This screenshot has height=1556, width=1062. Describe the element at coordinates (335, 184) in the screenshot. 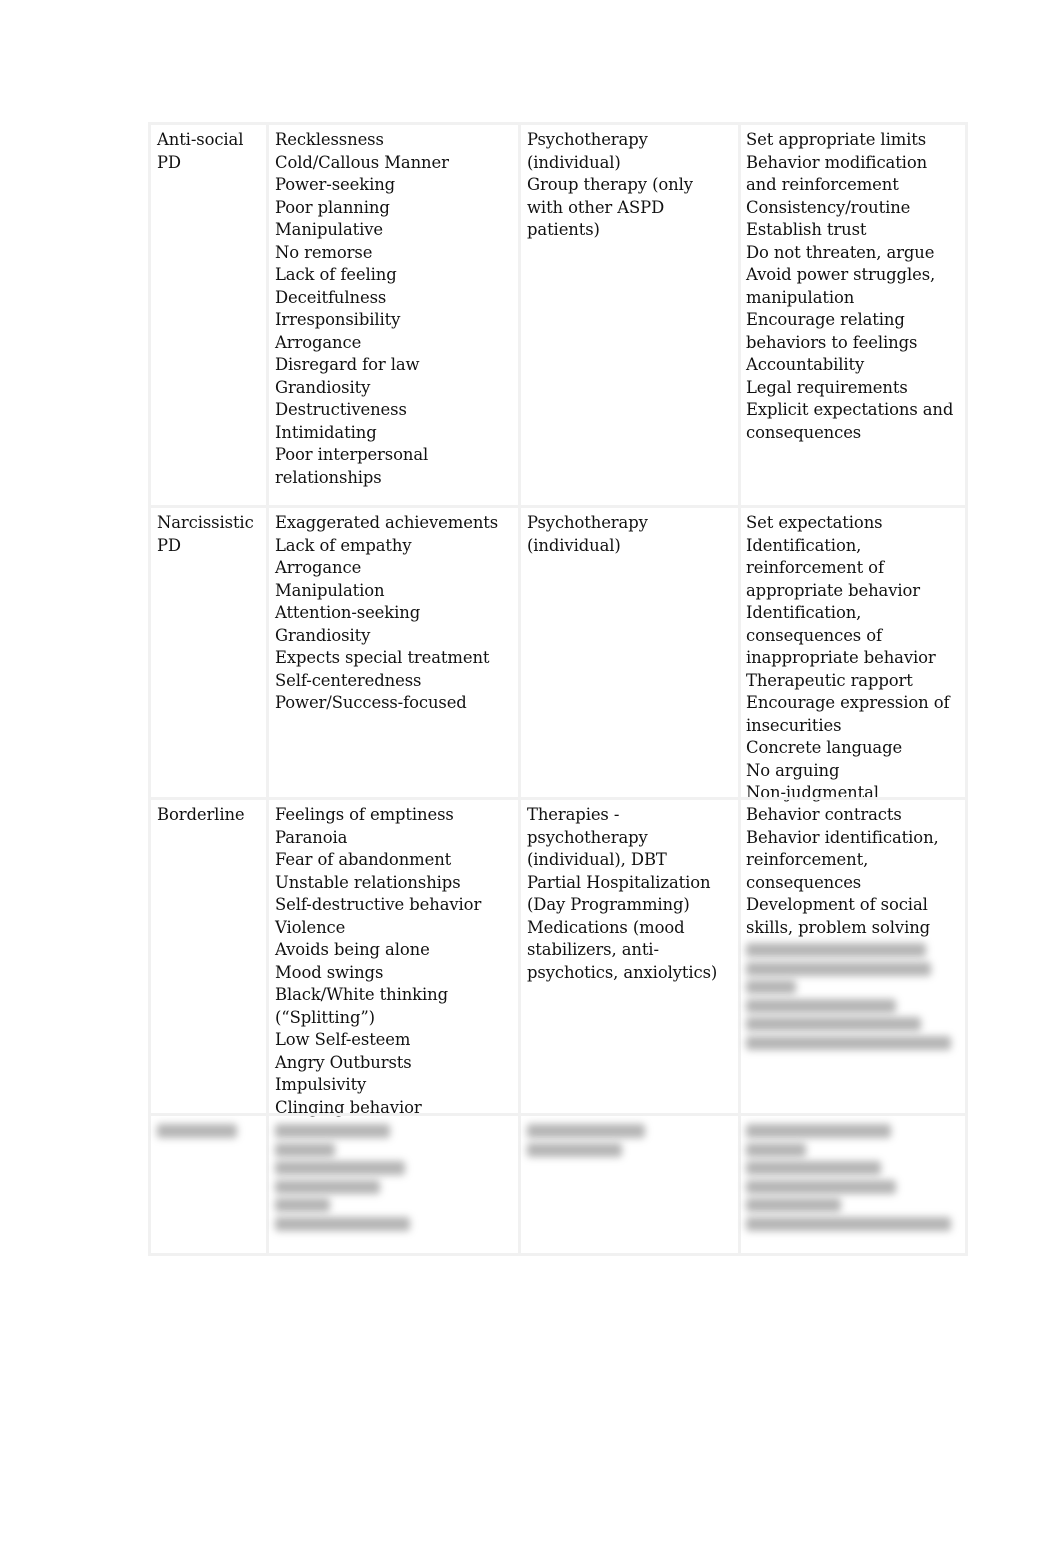

I see `cell-line: Power-seeking` at that location.